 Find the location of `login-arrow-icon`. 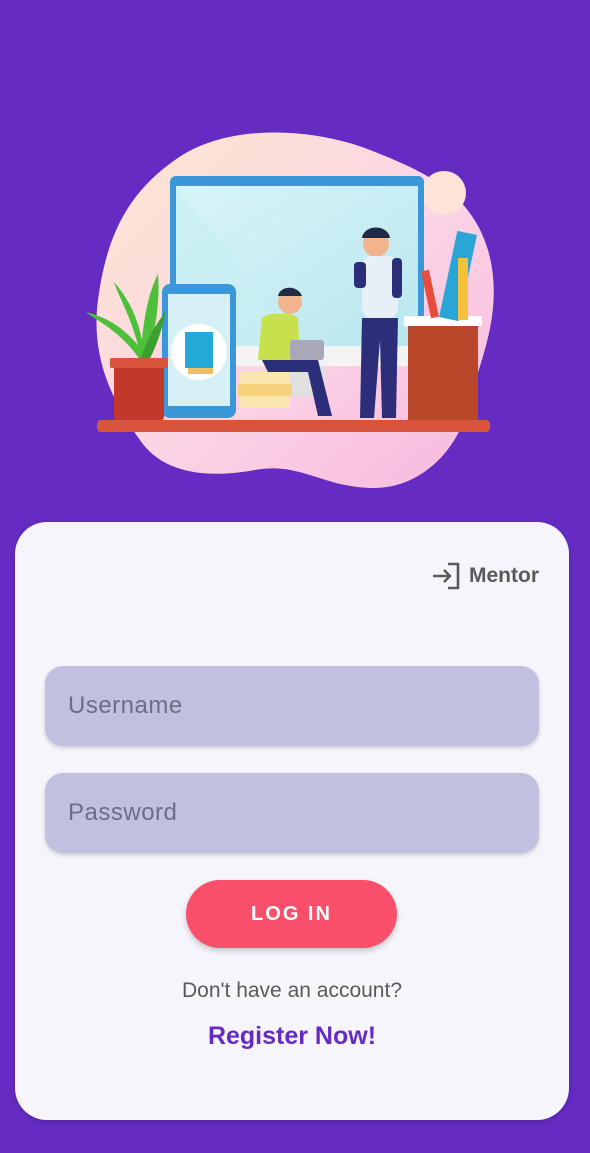

login-arrow-icon is located at coordinates (446, 576).